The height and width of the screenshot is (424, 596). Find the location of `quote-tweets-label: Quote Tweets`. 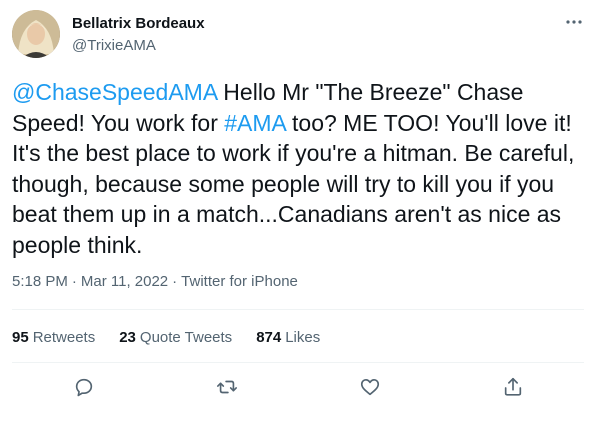

quote-tweets-label: Quote Tweets is located at coordinates (186, 337).